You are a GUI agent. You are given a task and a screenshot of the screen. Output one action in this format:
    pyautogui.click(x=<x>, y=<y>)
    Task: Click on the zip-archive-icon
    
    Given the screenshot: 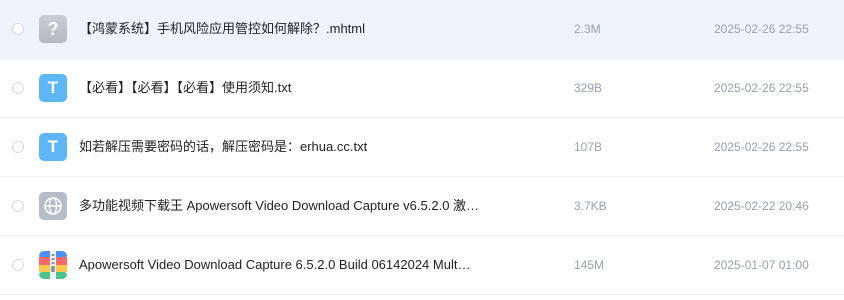 What is the action you would take?
    pyautogui.click(x=53, y=265)
    